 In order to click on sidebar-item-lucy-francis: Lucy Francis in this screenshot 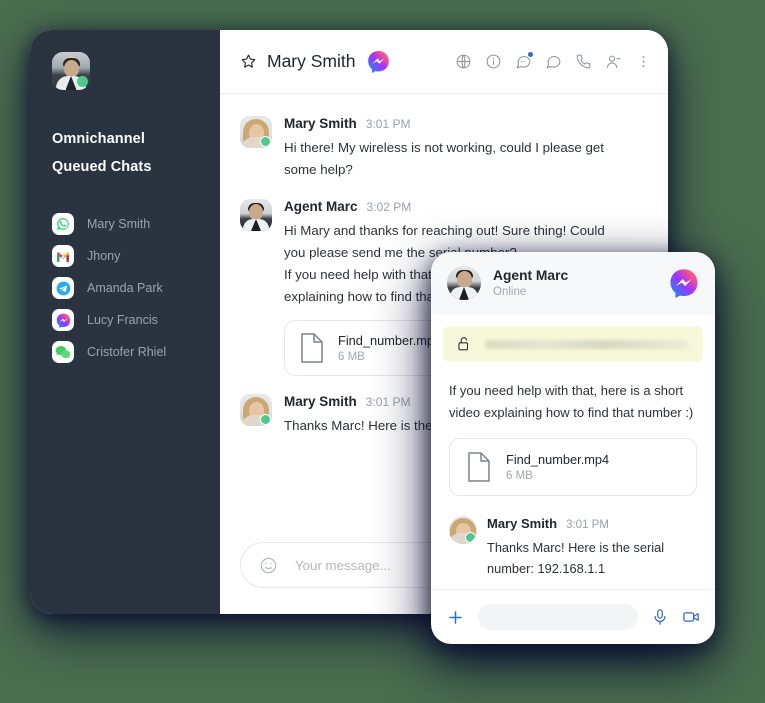, I will do `click(134, 320)`.